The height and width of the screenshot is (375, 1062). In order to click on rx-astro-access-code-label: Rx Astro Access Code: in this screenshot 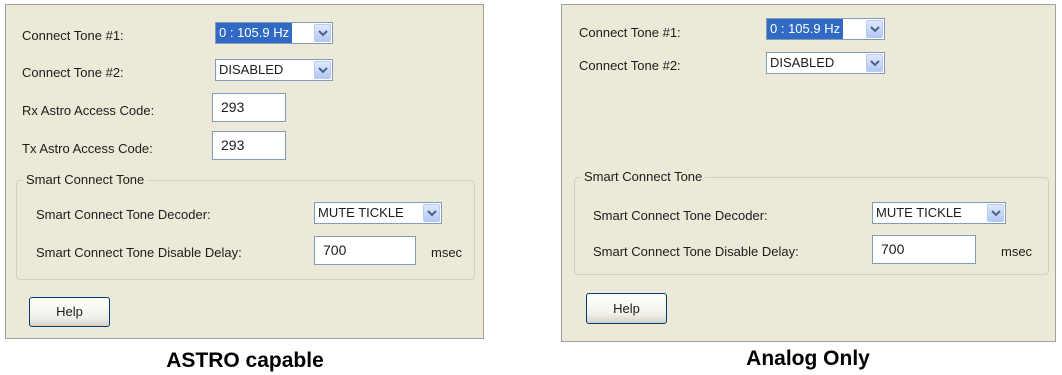, I will do `click(88, 110)`.